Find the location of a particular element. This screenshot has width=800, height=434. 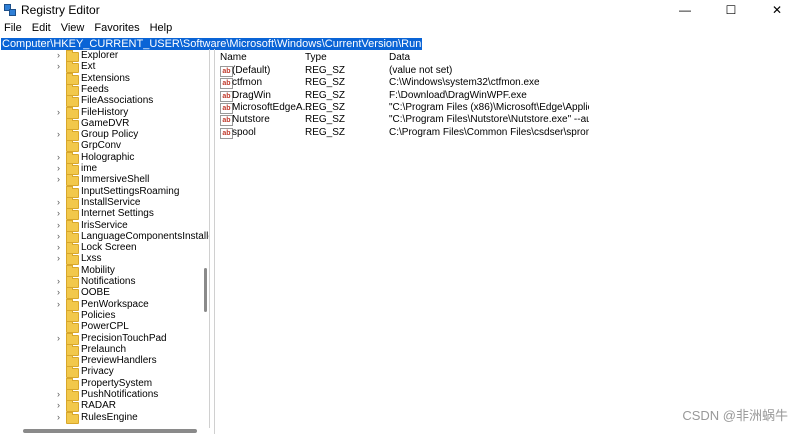

folder-icon is located at coordinates (72, 417).